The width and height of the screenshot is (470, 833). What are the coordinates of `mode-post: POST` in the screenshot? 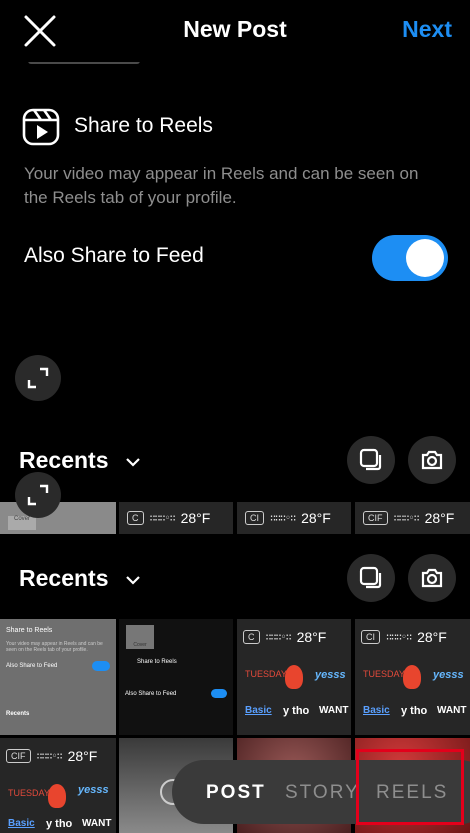 It's located at (236, 793).